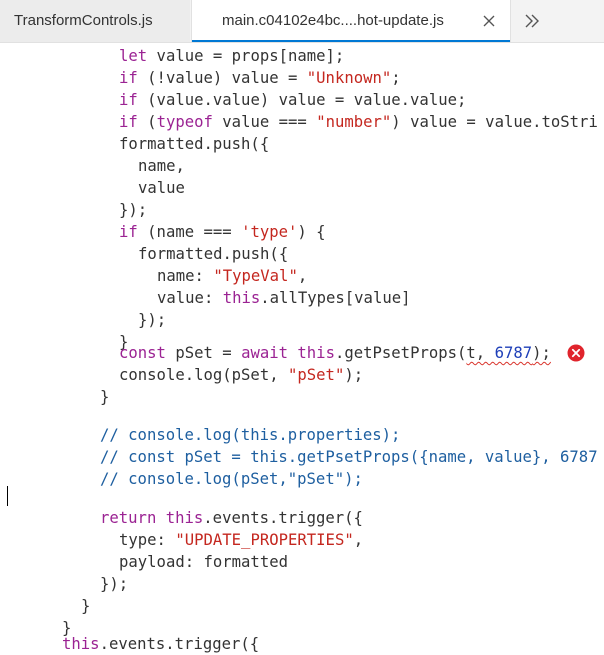  I want to click on code-line: return this.events.trigger({, so click(231, 518).